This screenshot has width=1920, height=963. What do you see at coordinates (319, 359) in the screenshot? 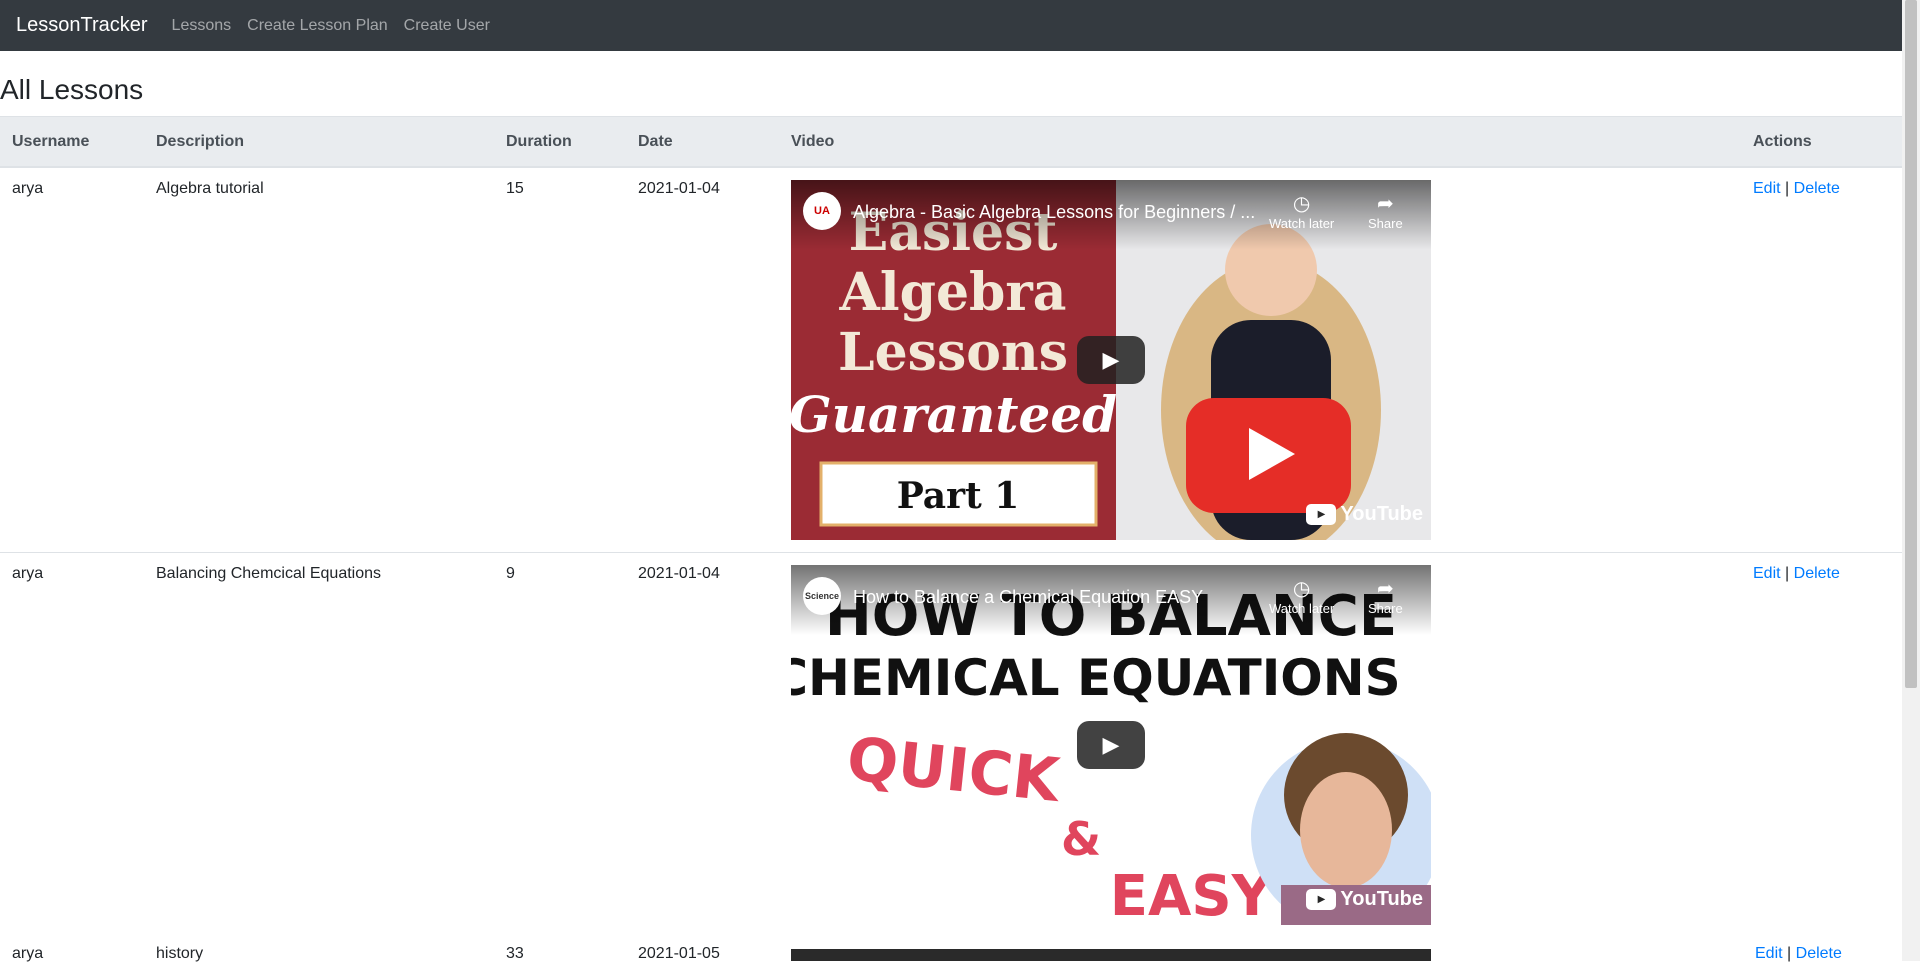
I see `cell-description: Algebra tutorial` at bounding box center [319, 359].